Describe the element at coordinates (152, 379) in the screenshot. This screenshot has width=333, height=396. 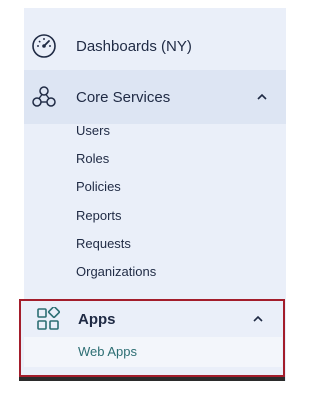
I see `divider` at that location.